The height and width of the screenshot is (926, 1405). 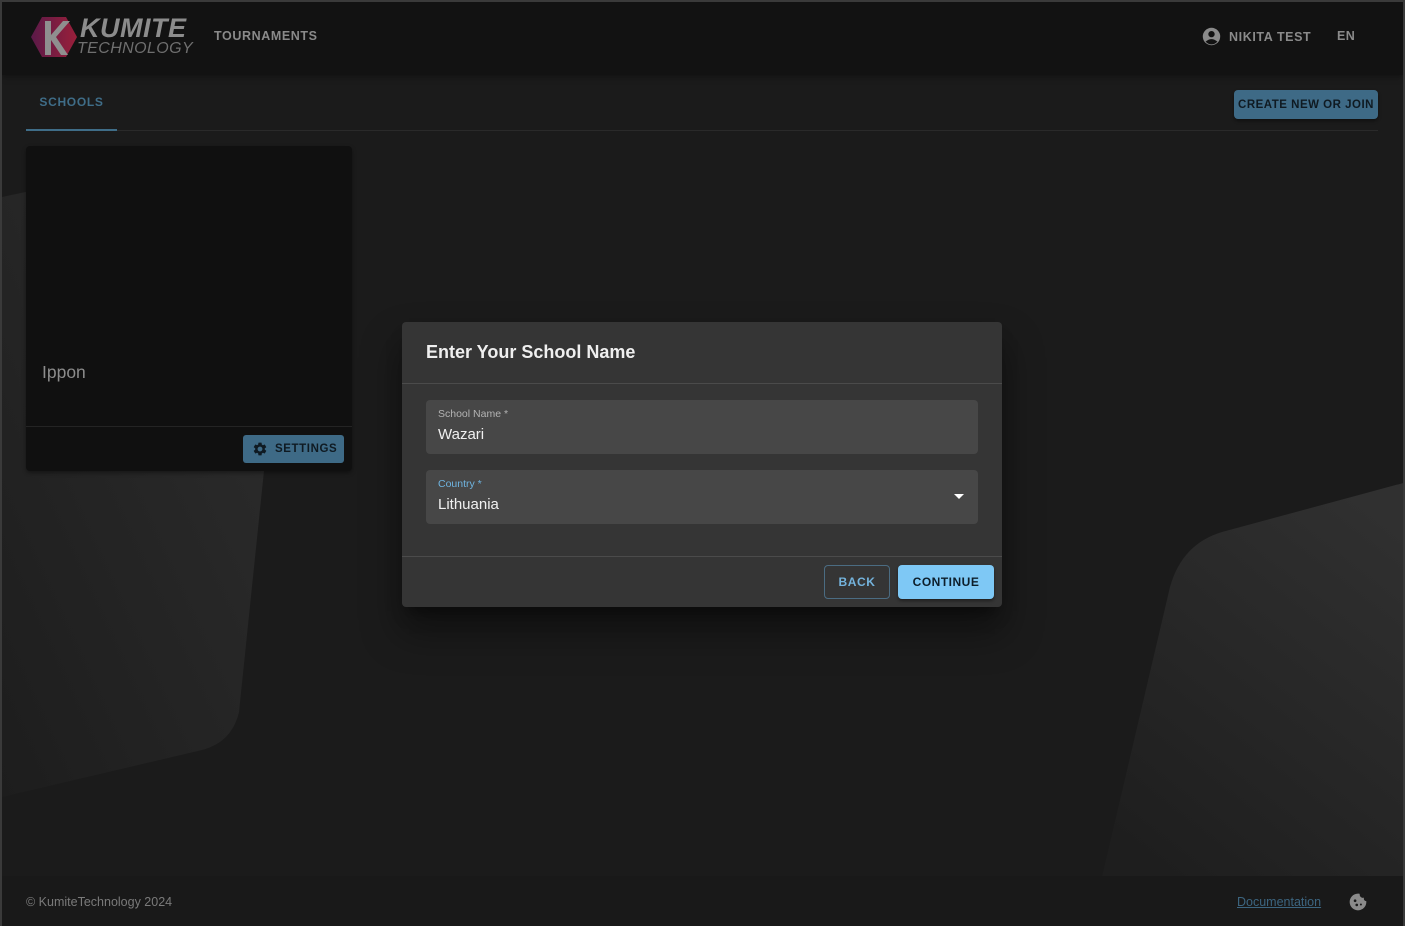 What do you see at coordinates (461, 434) in the screenshot?
I see `school-name-input: Wazari` at bounding box center [461, 434].